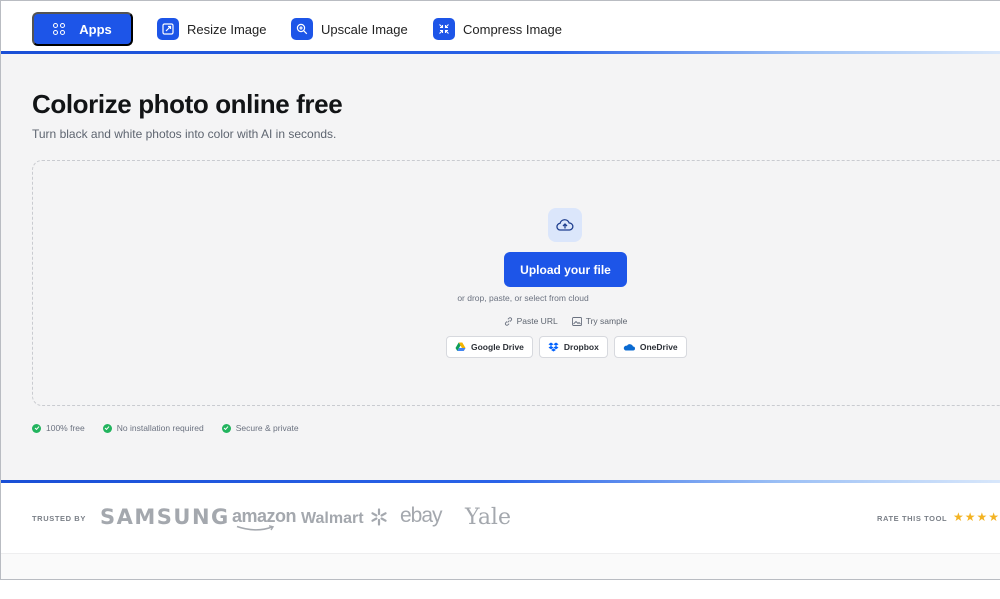  I want to click on nav-resize-label: Resize Image, so click(227, 29).